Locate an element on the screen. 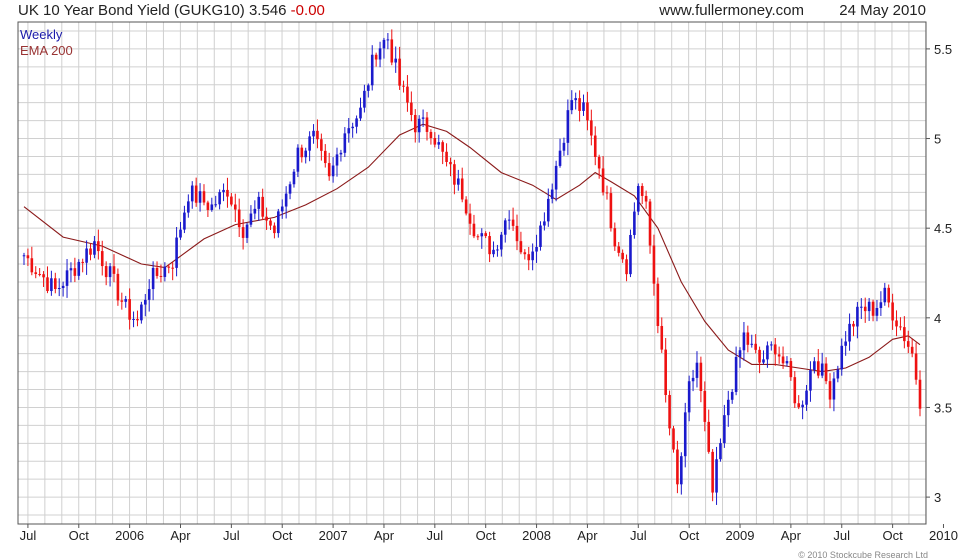 The height and width of the screenshot is (560, 980). x-tick-label: Oct is located at coordinates (892, 535).